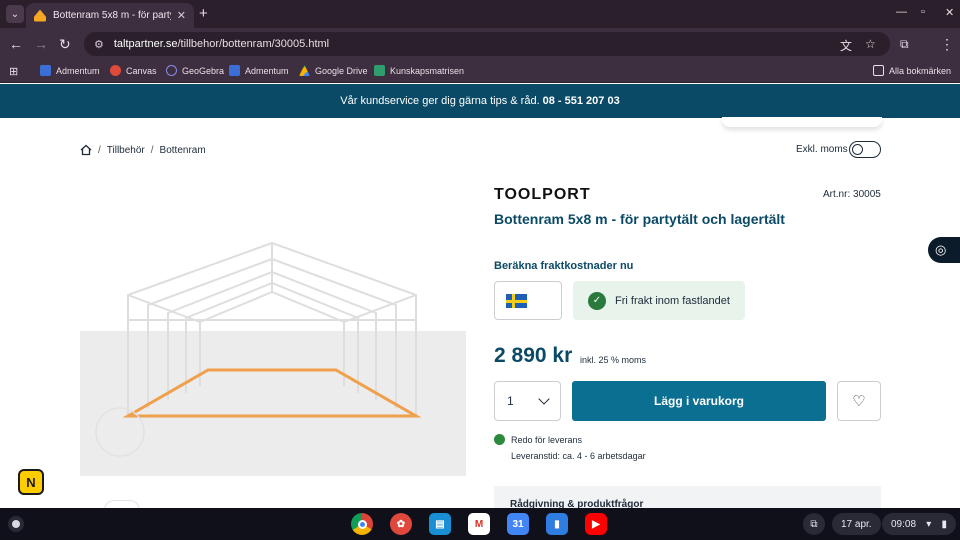  I want to click on maximize-icon: ▫, so click(923, 12).